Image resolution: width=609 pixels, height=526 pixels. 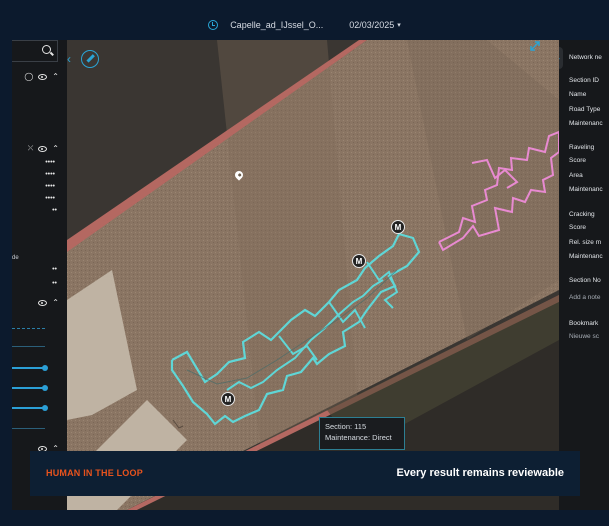 I want to click on section-tooltip: Section: 115 Maintenance: Direct, so click(x=362, y=433).